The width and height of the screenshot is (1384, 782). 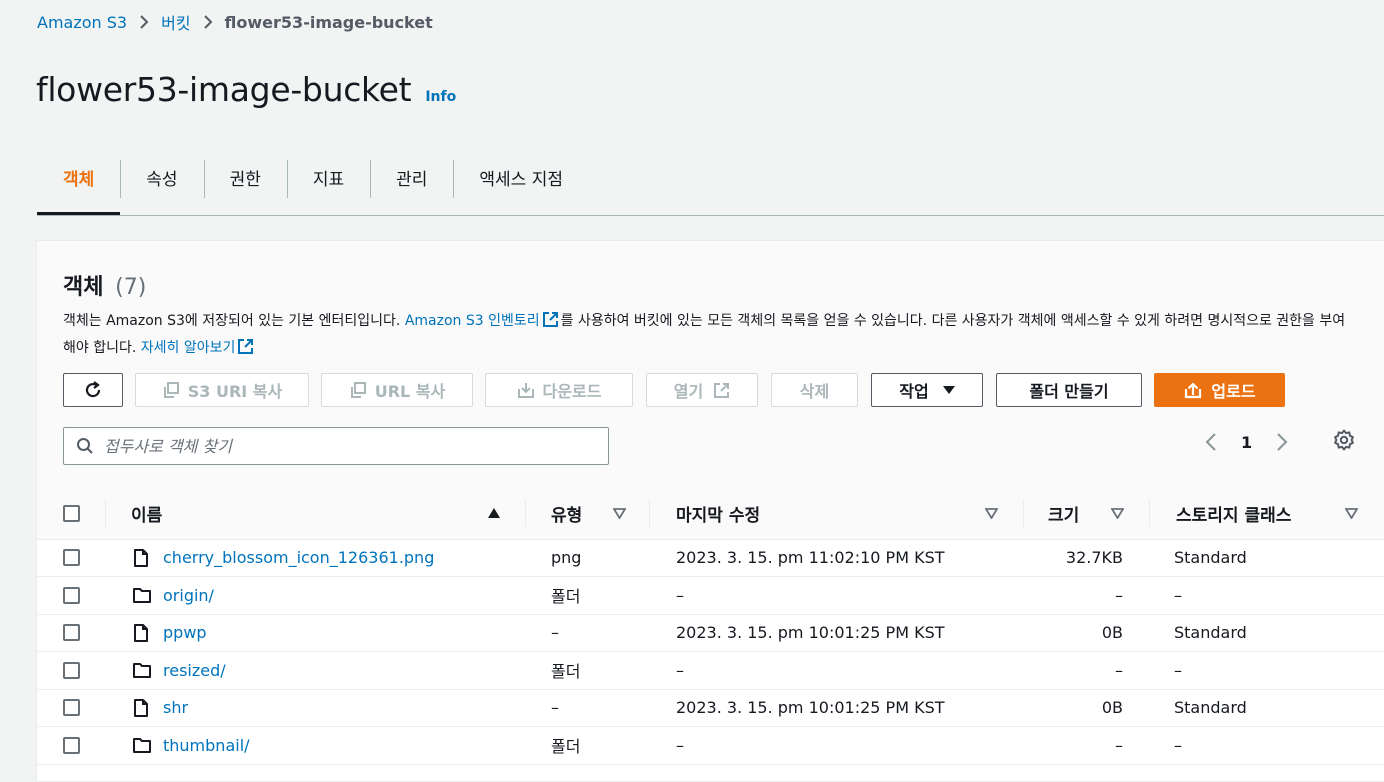 I want to click on breadcrumb-current: flower53-image-bucket, so click(x=328, y=22).